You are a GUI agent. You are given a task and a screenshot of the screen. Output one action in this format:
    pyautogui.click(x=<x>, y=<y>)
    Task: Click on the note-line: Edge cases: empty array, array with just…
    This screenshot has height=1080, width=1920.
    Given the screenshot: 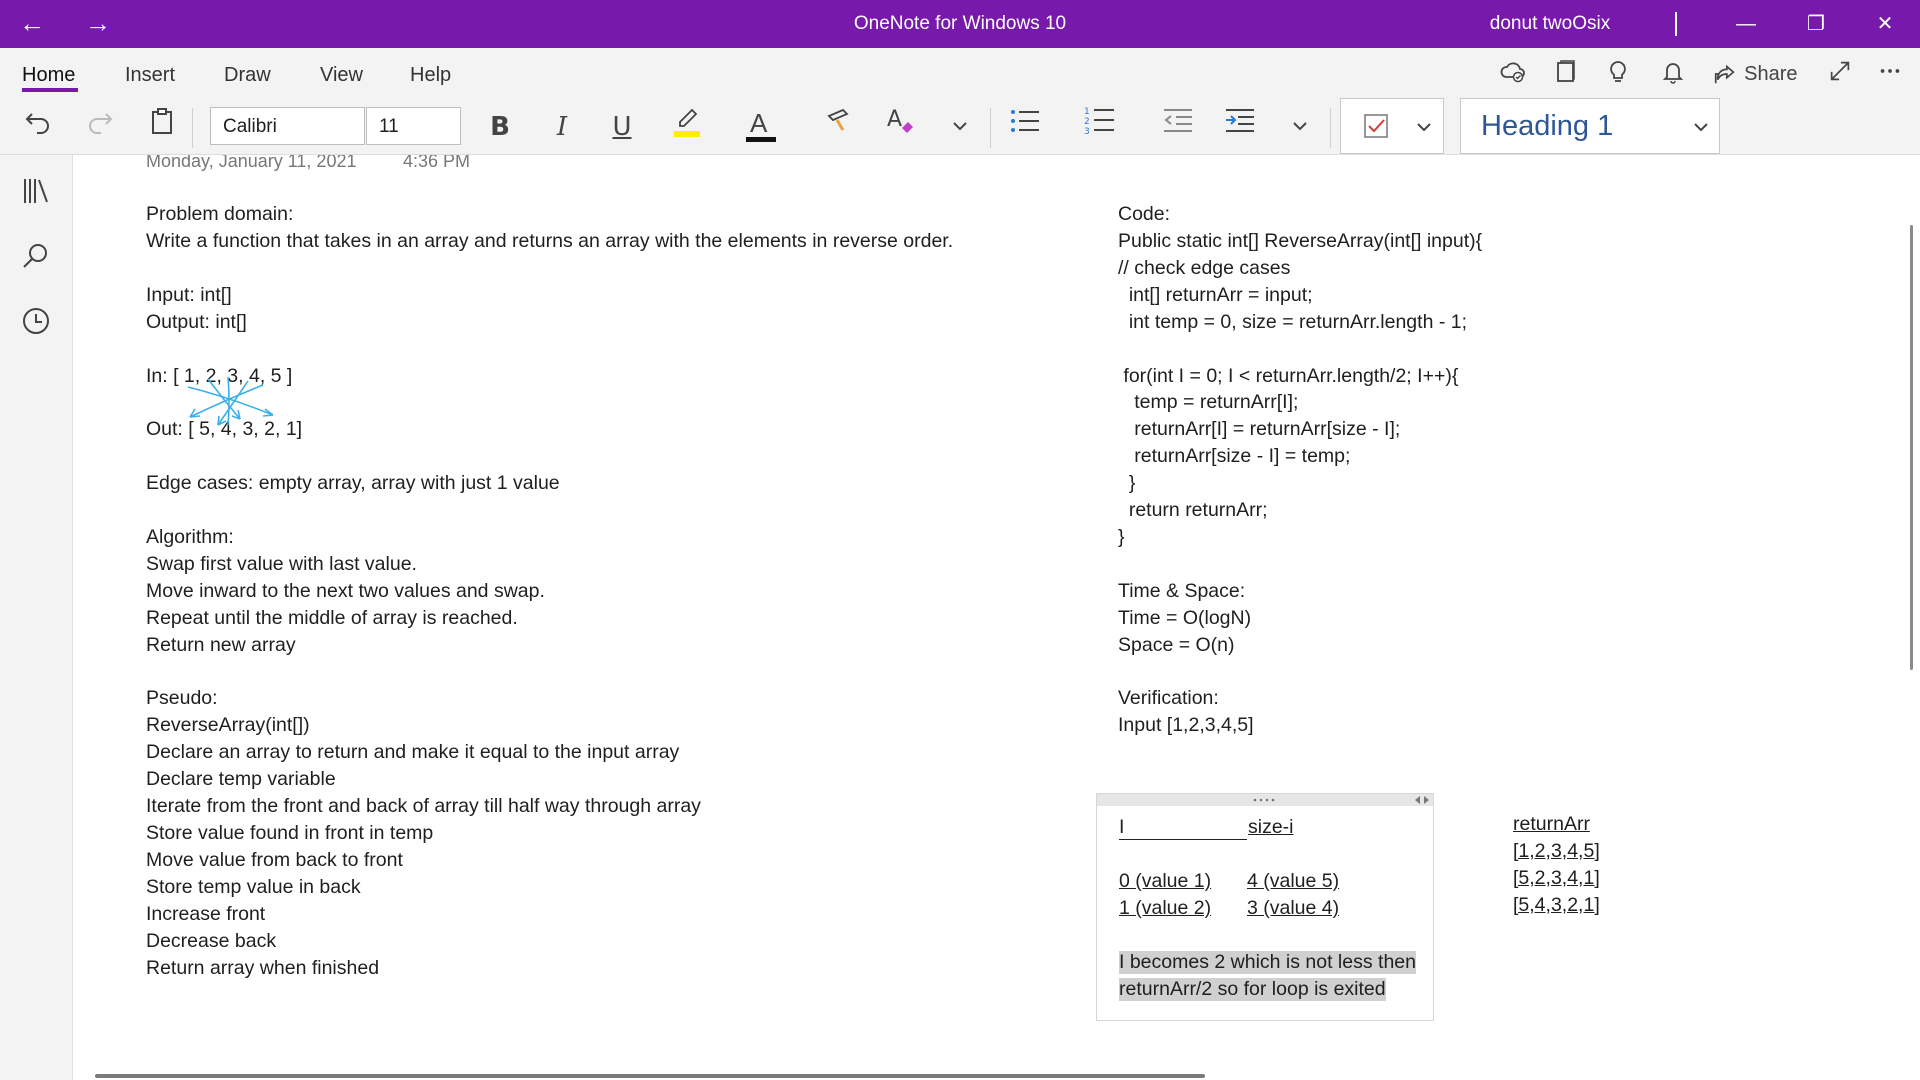 What is the action you would take?
    pyautogui.click(x=353, y=483)
    